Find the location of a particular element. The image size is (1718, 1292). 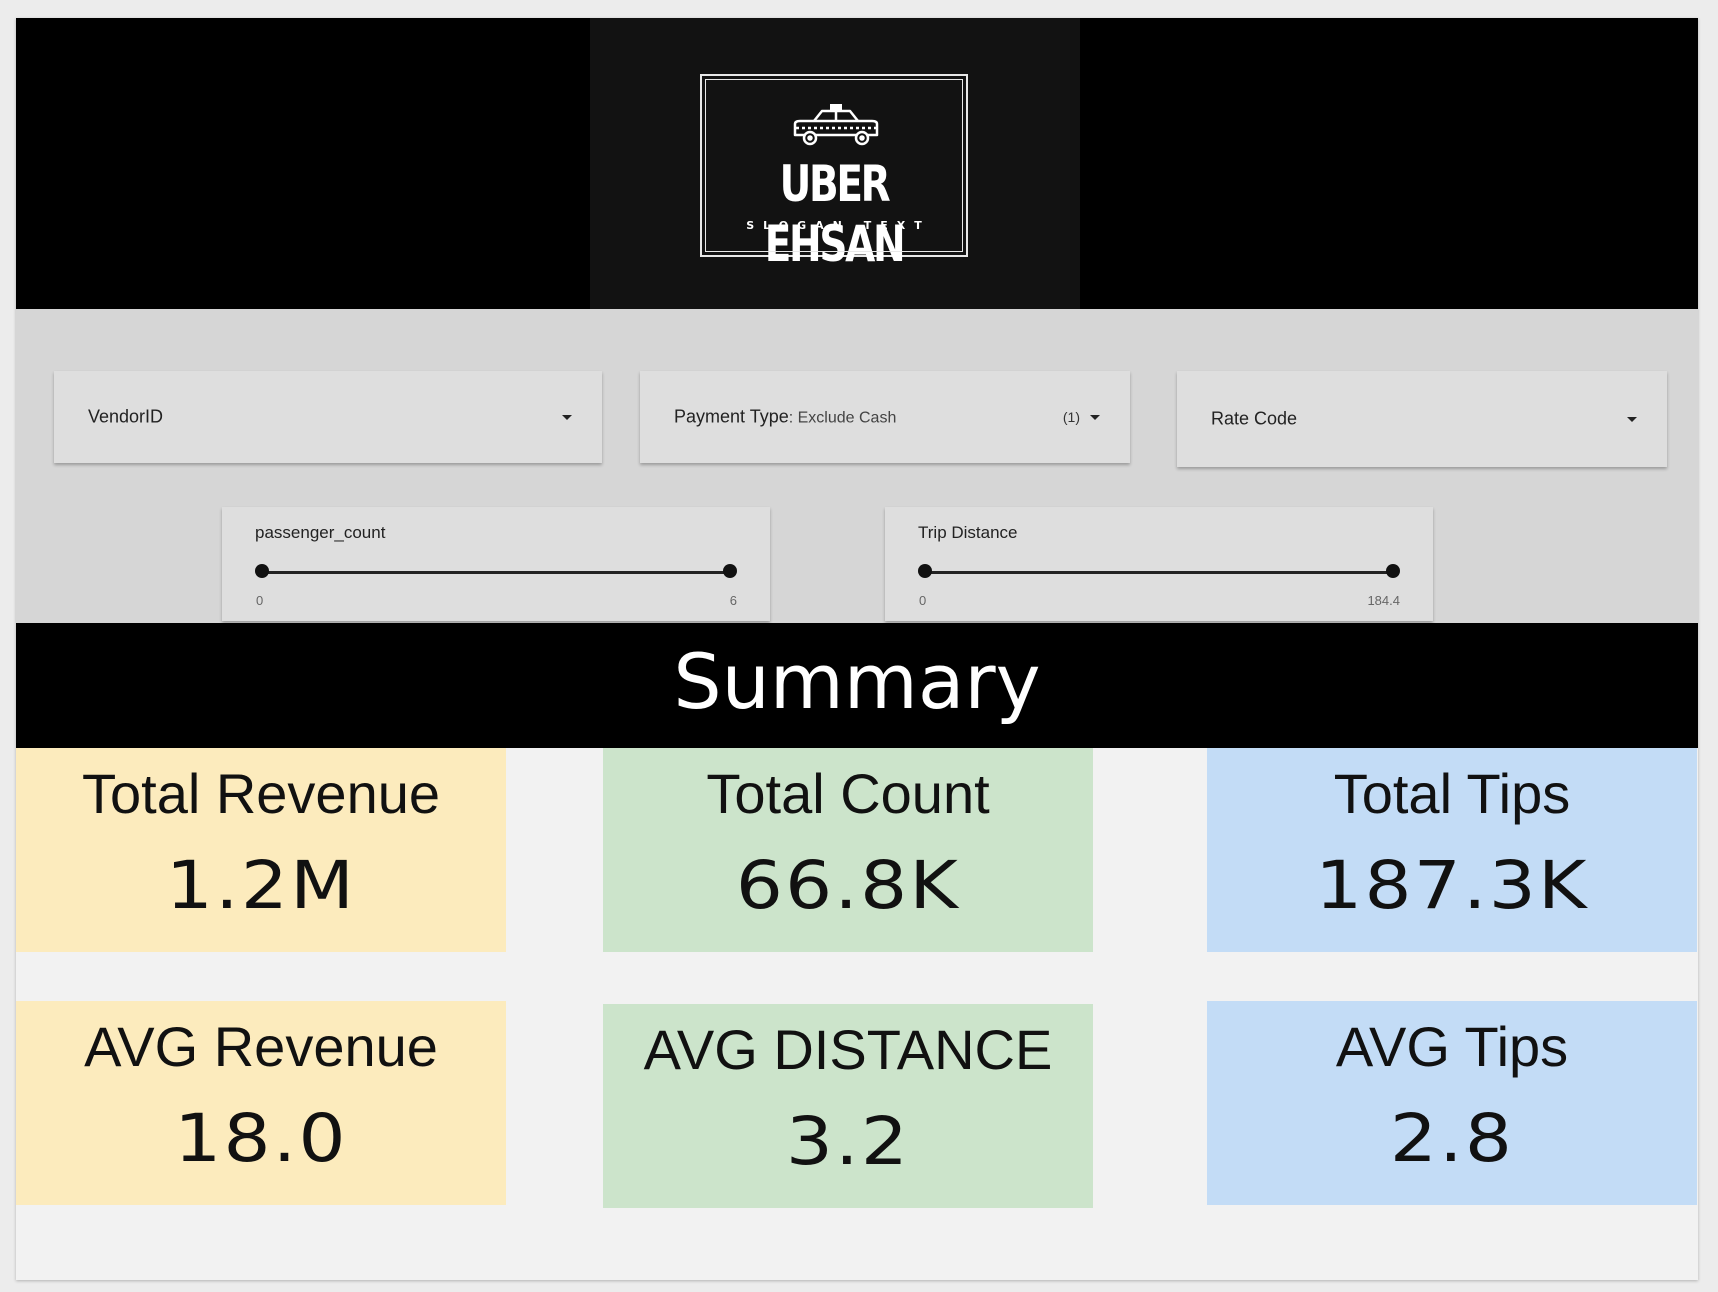

metric-value: 3.2 is located at coordinates (848, 1141).